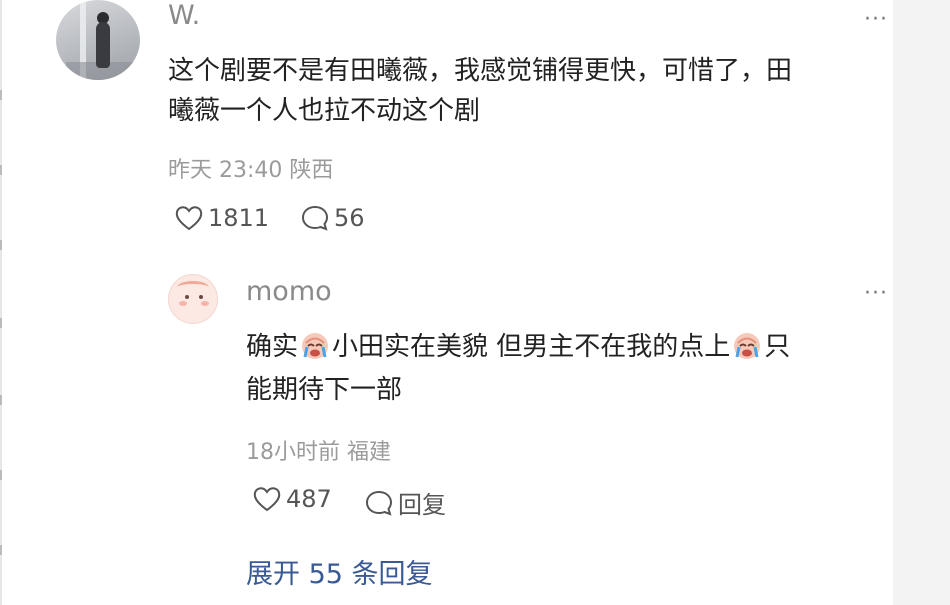  Describe the element at coordinates (339, 571) in the screenshot. I see `expand-replies-link: 展开 55 条回复` at that location.